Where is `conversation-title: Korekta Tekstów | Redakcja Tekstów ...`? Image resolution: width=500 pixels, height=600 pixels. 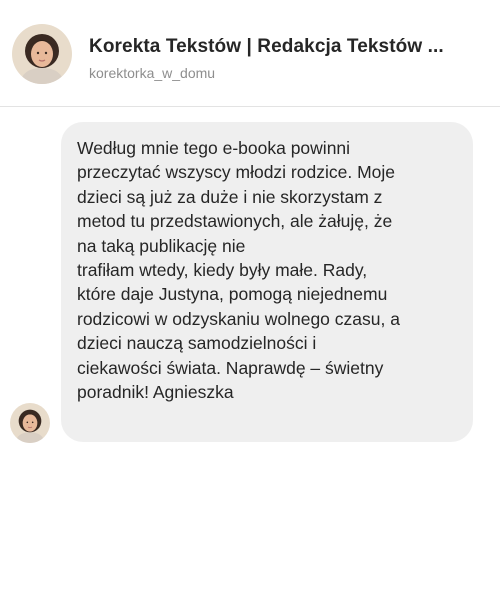
conversation-title: Korekta Tekstów | Redakcja Tekstów ... is located at coordinates (284, 47).